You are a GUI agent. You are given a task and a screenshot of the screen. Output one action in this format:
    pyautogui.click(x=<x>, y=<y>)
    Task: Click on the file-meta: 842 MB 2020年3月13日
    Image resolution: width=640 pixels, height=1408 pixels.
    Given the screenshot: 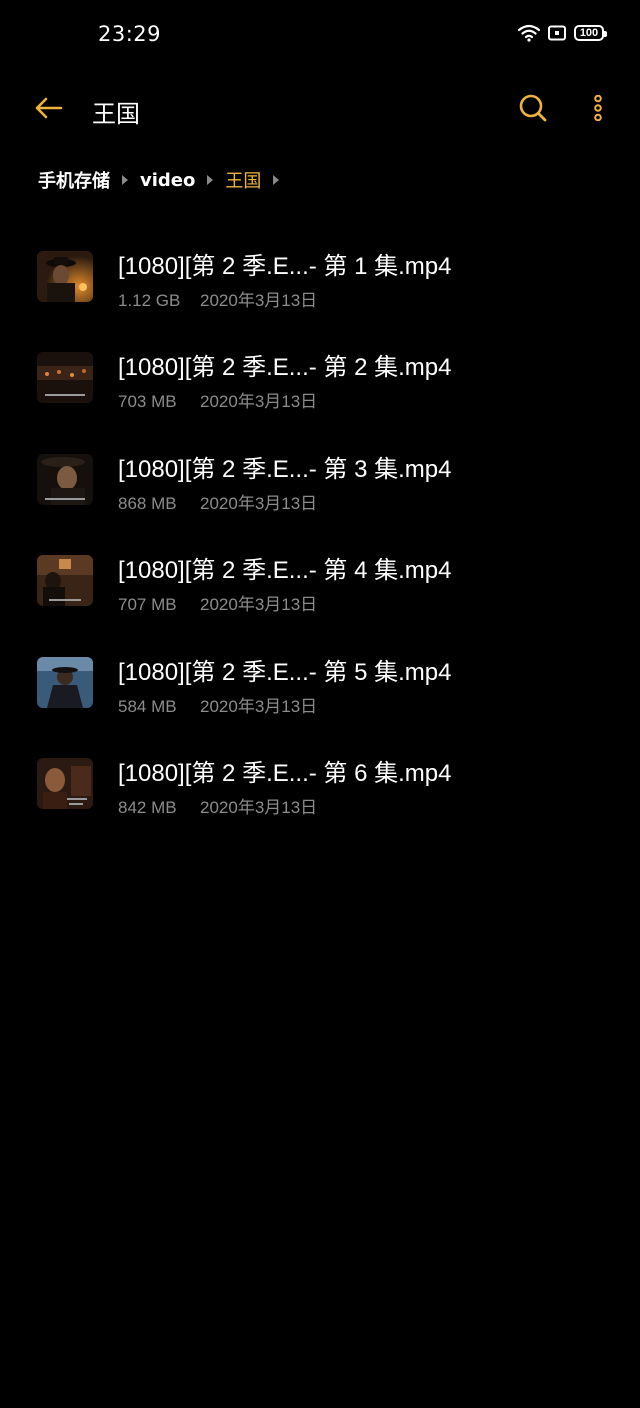 What is the action you would take?
    pyautogui.click(x=217, y=805)
    